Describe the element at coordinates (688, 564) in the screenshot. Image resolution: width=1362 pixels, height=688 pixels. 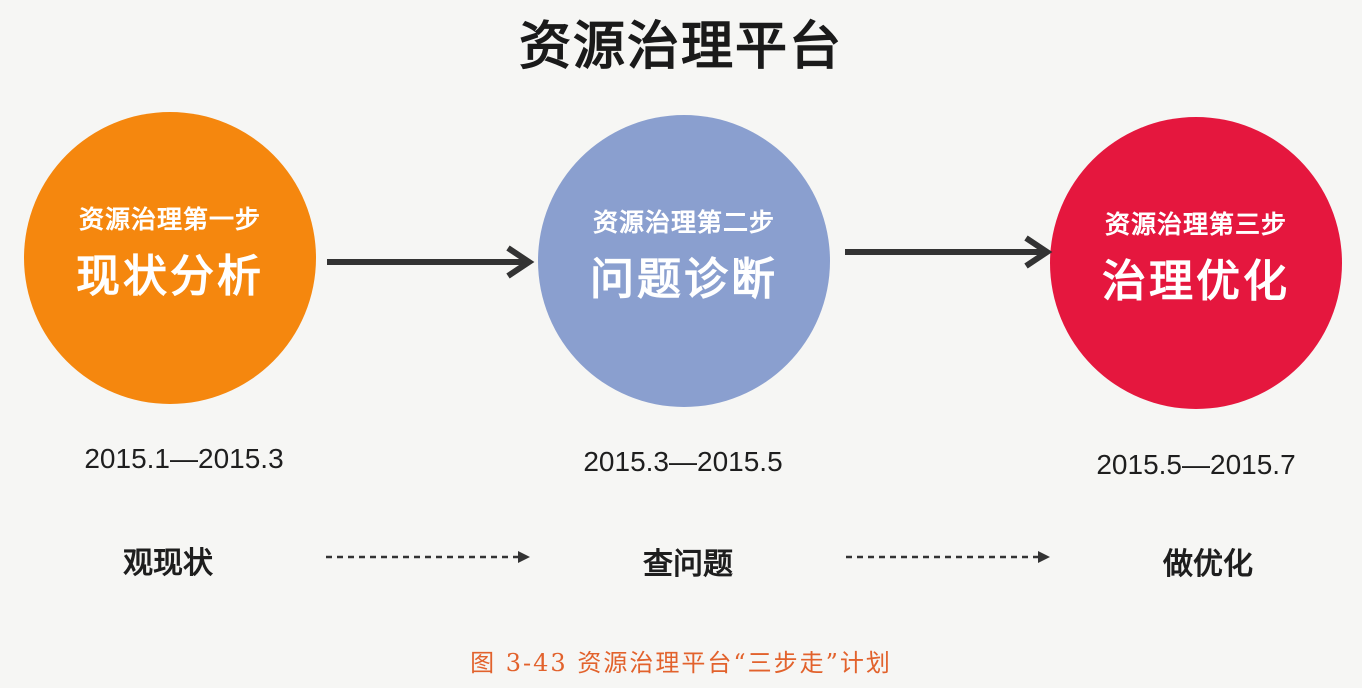
I see `step-2-action: 查问题` at that location.